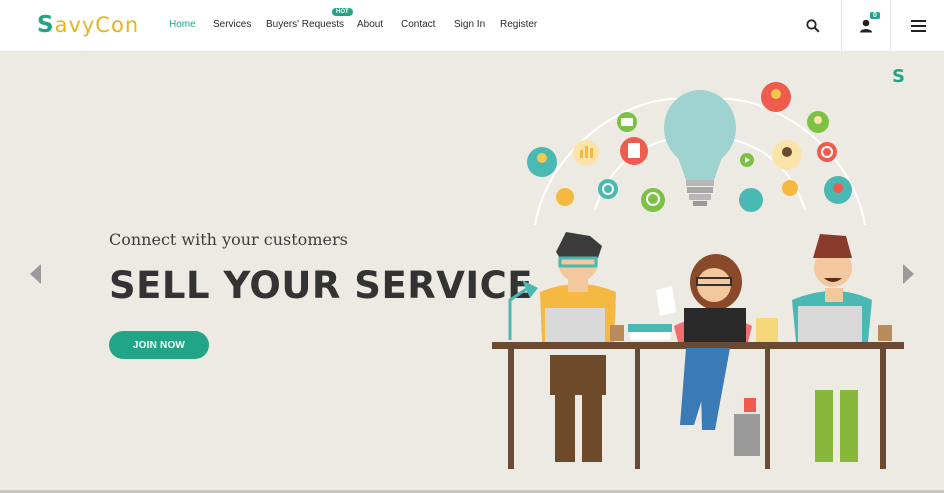 This screenshot has width=944, height=493. What do you see at coordinates (321, 285) in the screenshot?
I see `hero-title: SELL YOUR SERVICE` at bounding box center [321, 285].